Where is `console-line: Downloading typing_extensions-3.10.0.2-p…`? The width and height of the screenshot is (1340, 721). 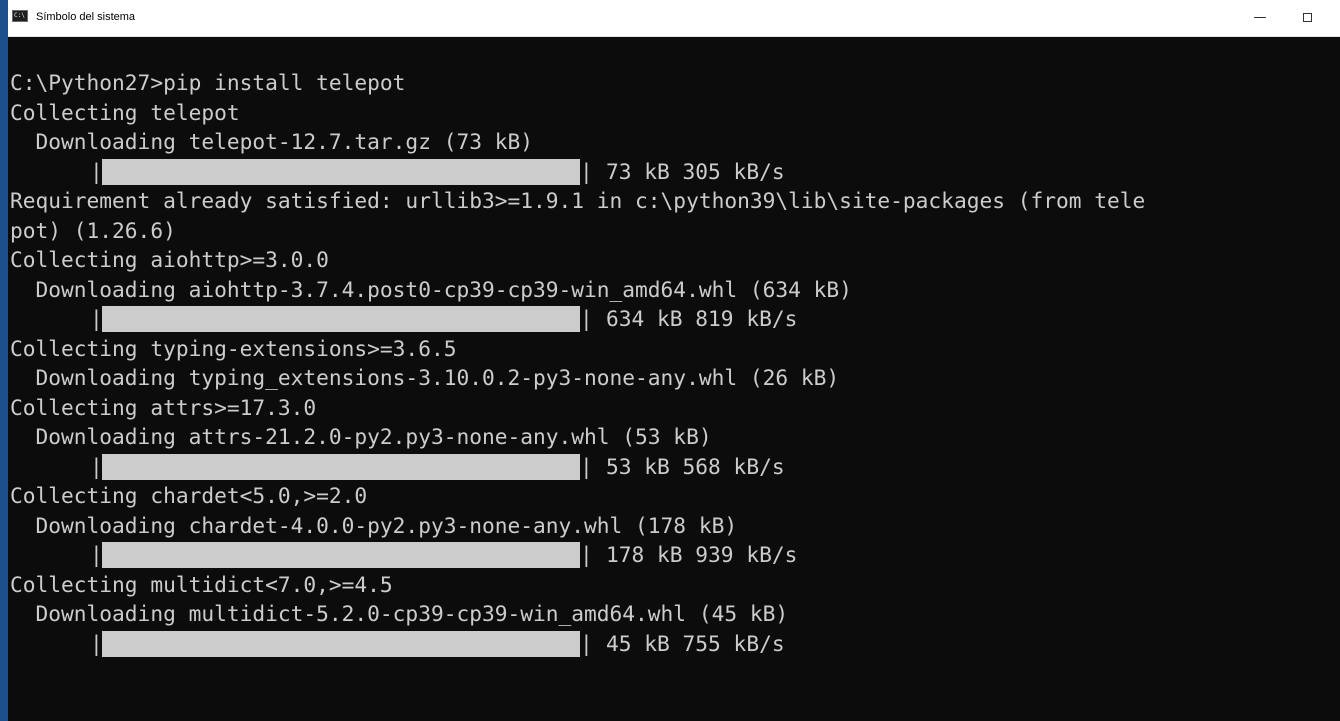
console-line: Downloading typing_extensions-3.10.0.2-p… is located at coordinates (425, 377).